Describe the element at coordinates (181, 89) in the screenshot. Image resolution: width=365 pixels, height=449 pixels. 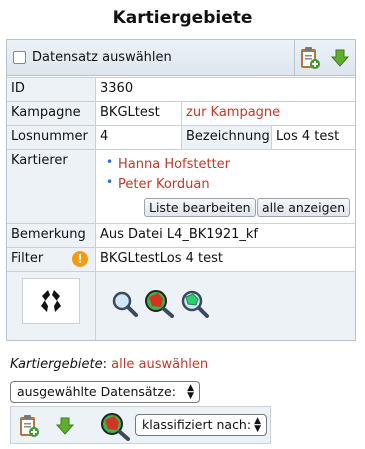
I see `field-row-id: ID 3360` at that location.